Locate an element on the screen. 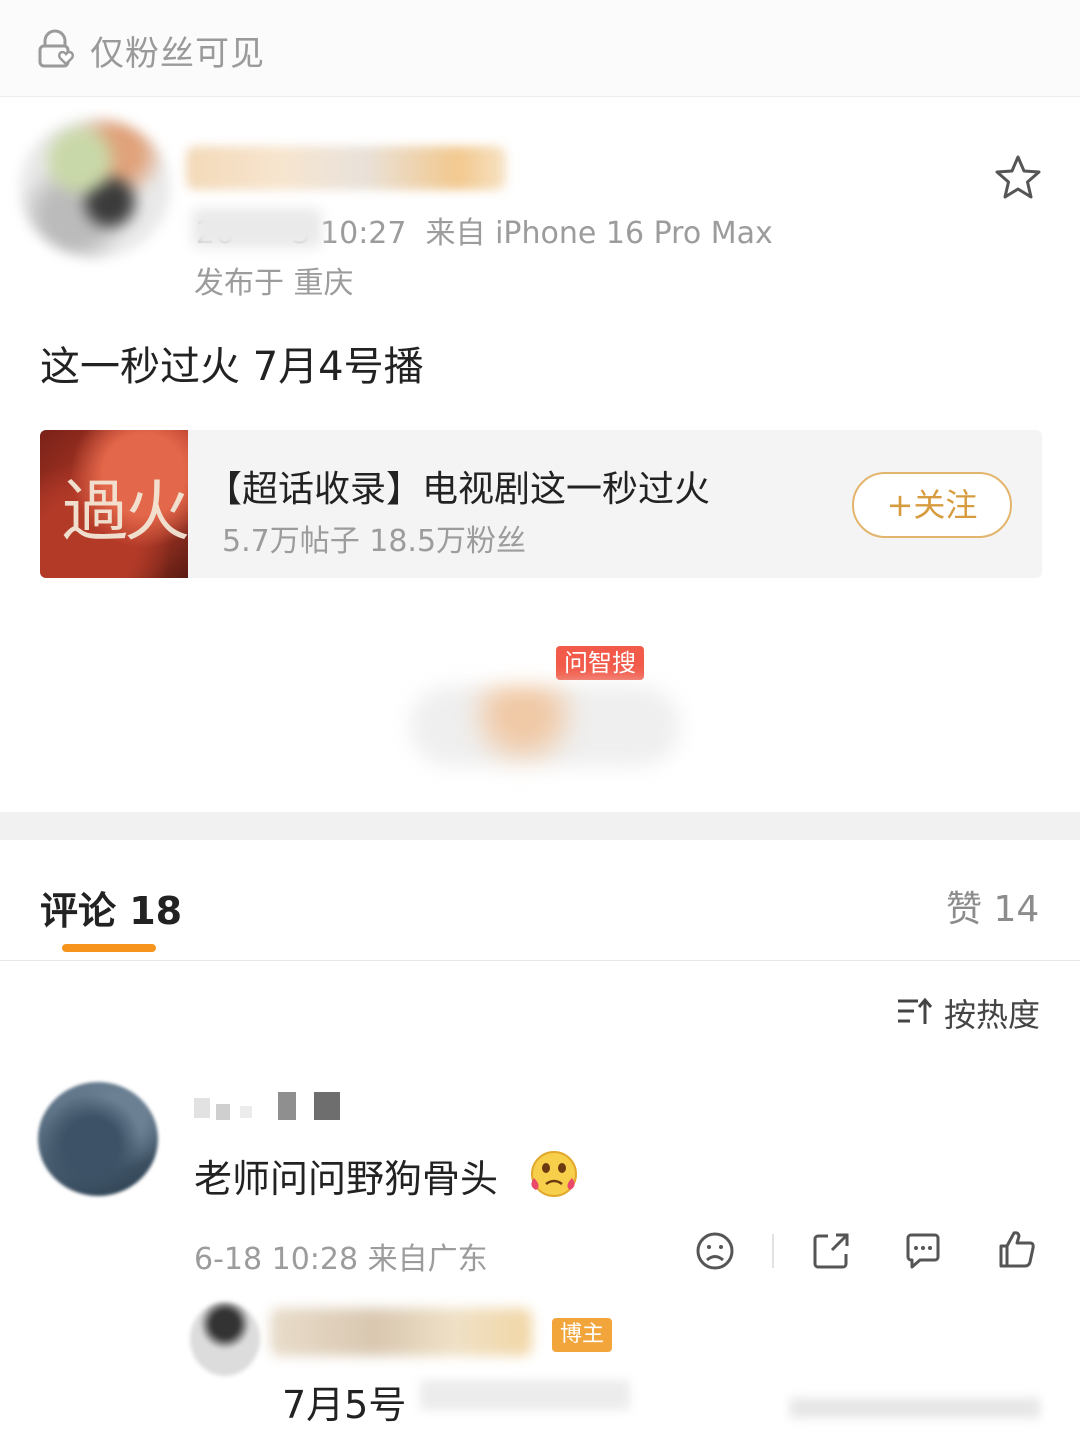 This screenshot has width=1080, height=1429. visibility-label: 仅粉丝可见 is located at coordinates (177, 54).